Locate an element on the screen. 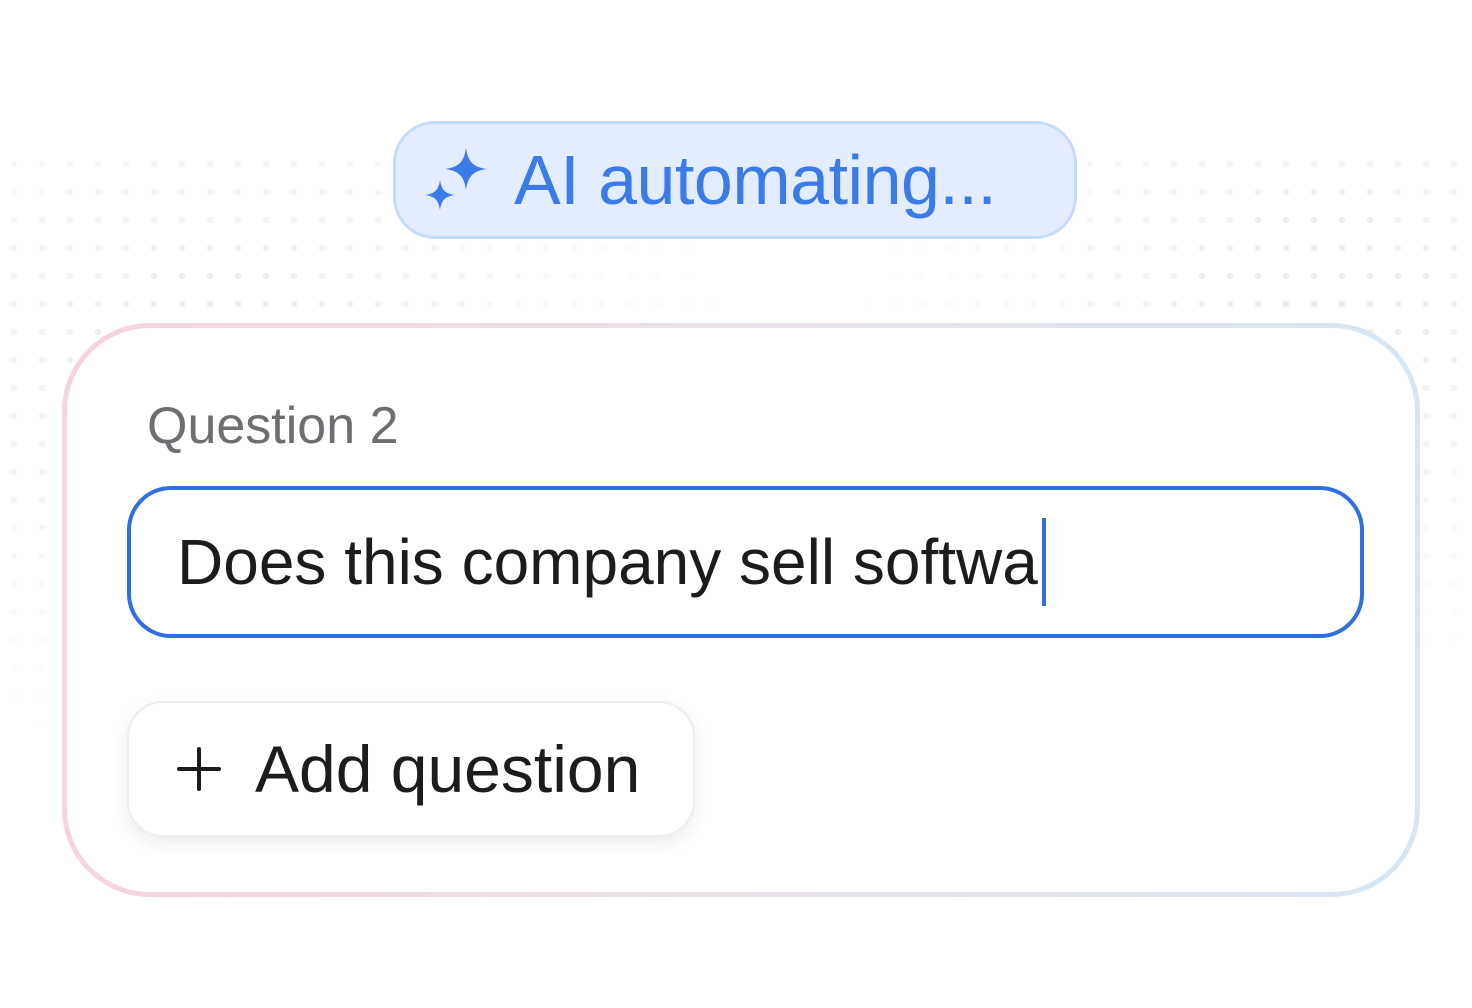  add-question-button: Add question is located at coordinates (411, 769).